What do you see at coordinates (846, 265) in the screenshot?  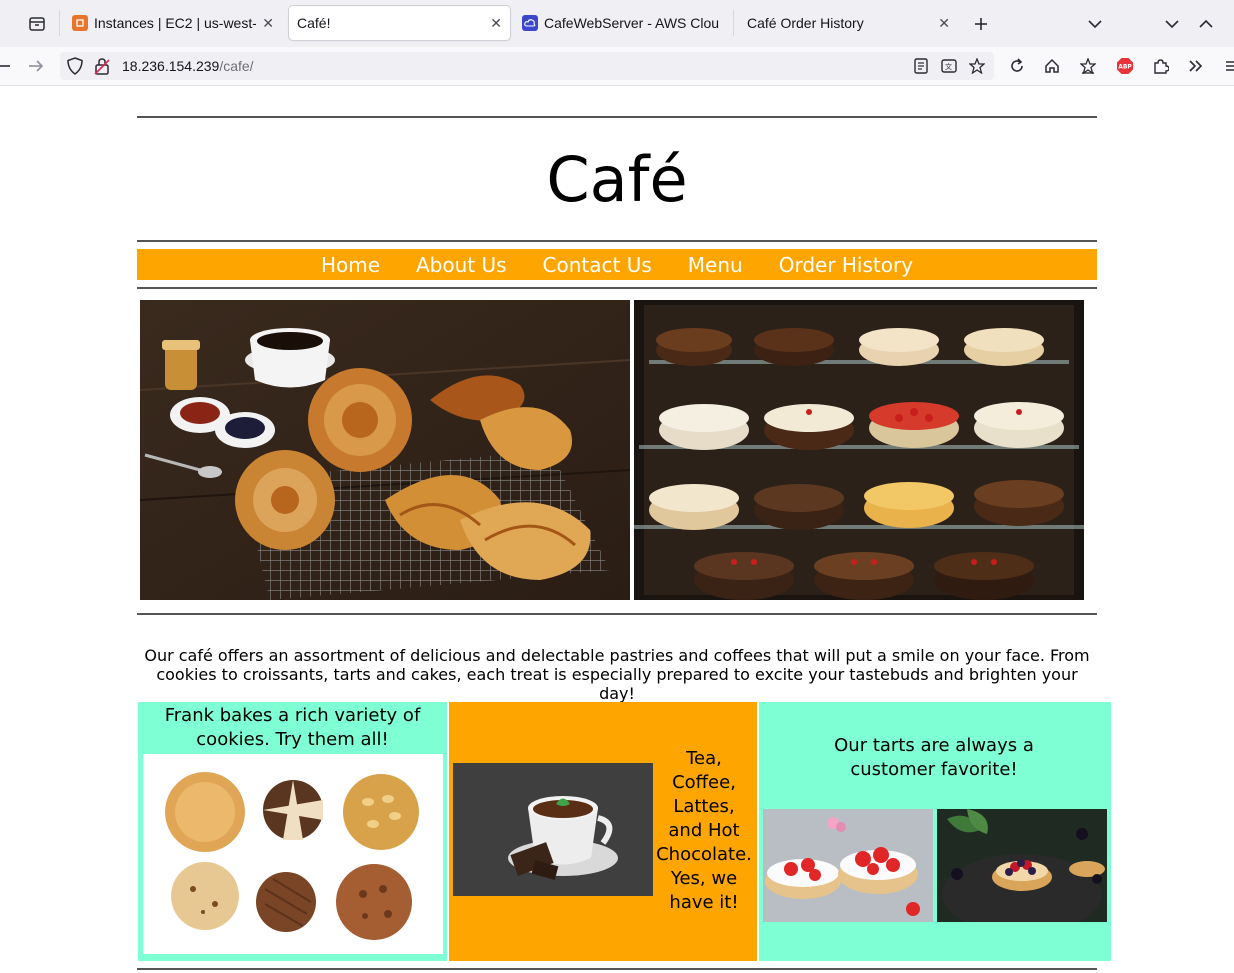 I see `nav-order-history: Order History` at bounding box center [846, 265].